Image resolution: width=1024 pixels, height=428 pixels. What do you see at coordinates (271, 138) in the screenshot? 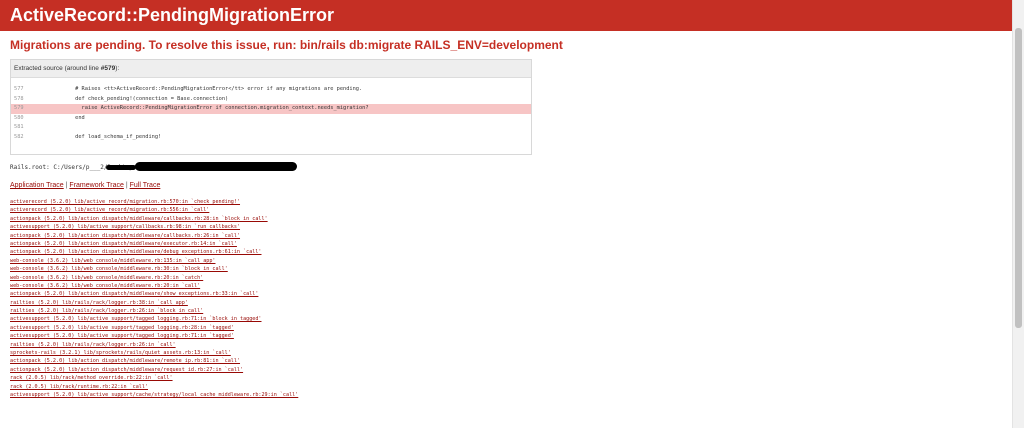
I see `source-line: 582 def load_schema_if_pending!` at bounding box center [271, 138].